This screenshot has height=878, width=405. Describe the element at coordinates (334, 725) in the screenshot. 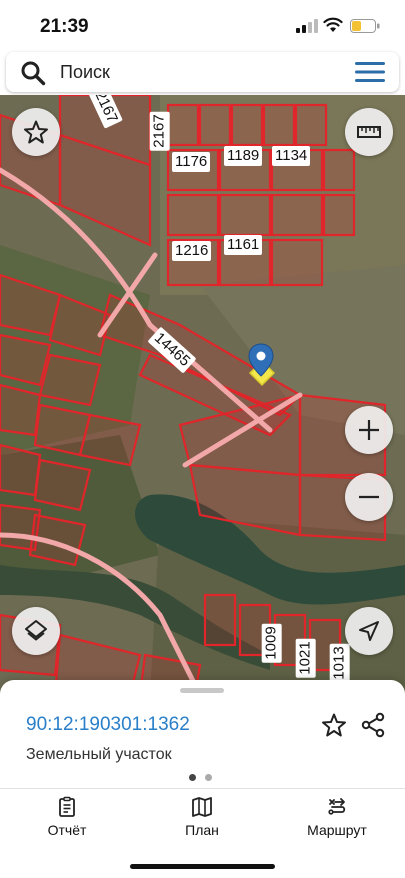

I see `favorite-star-icon` at that location.